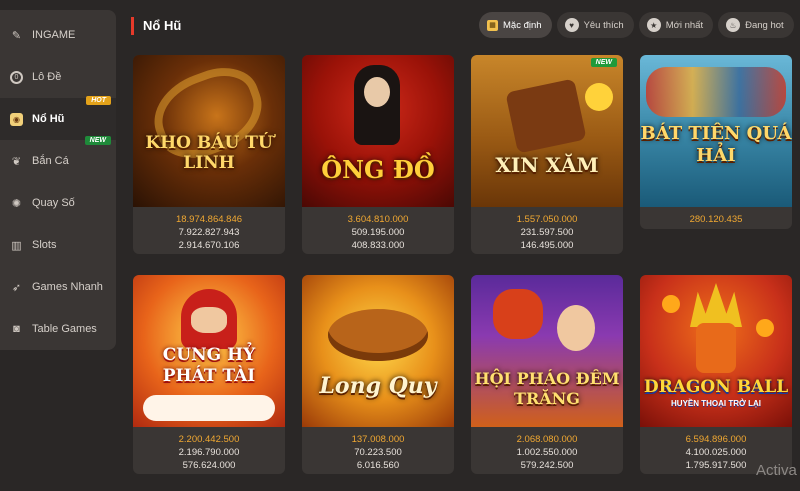 The width and height of the screenshot is (800, 491). Describe the element at coordinates (378, 131) in the screenshot. I see `game-thumbnail: ÔNG ĐỒ` at that location.